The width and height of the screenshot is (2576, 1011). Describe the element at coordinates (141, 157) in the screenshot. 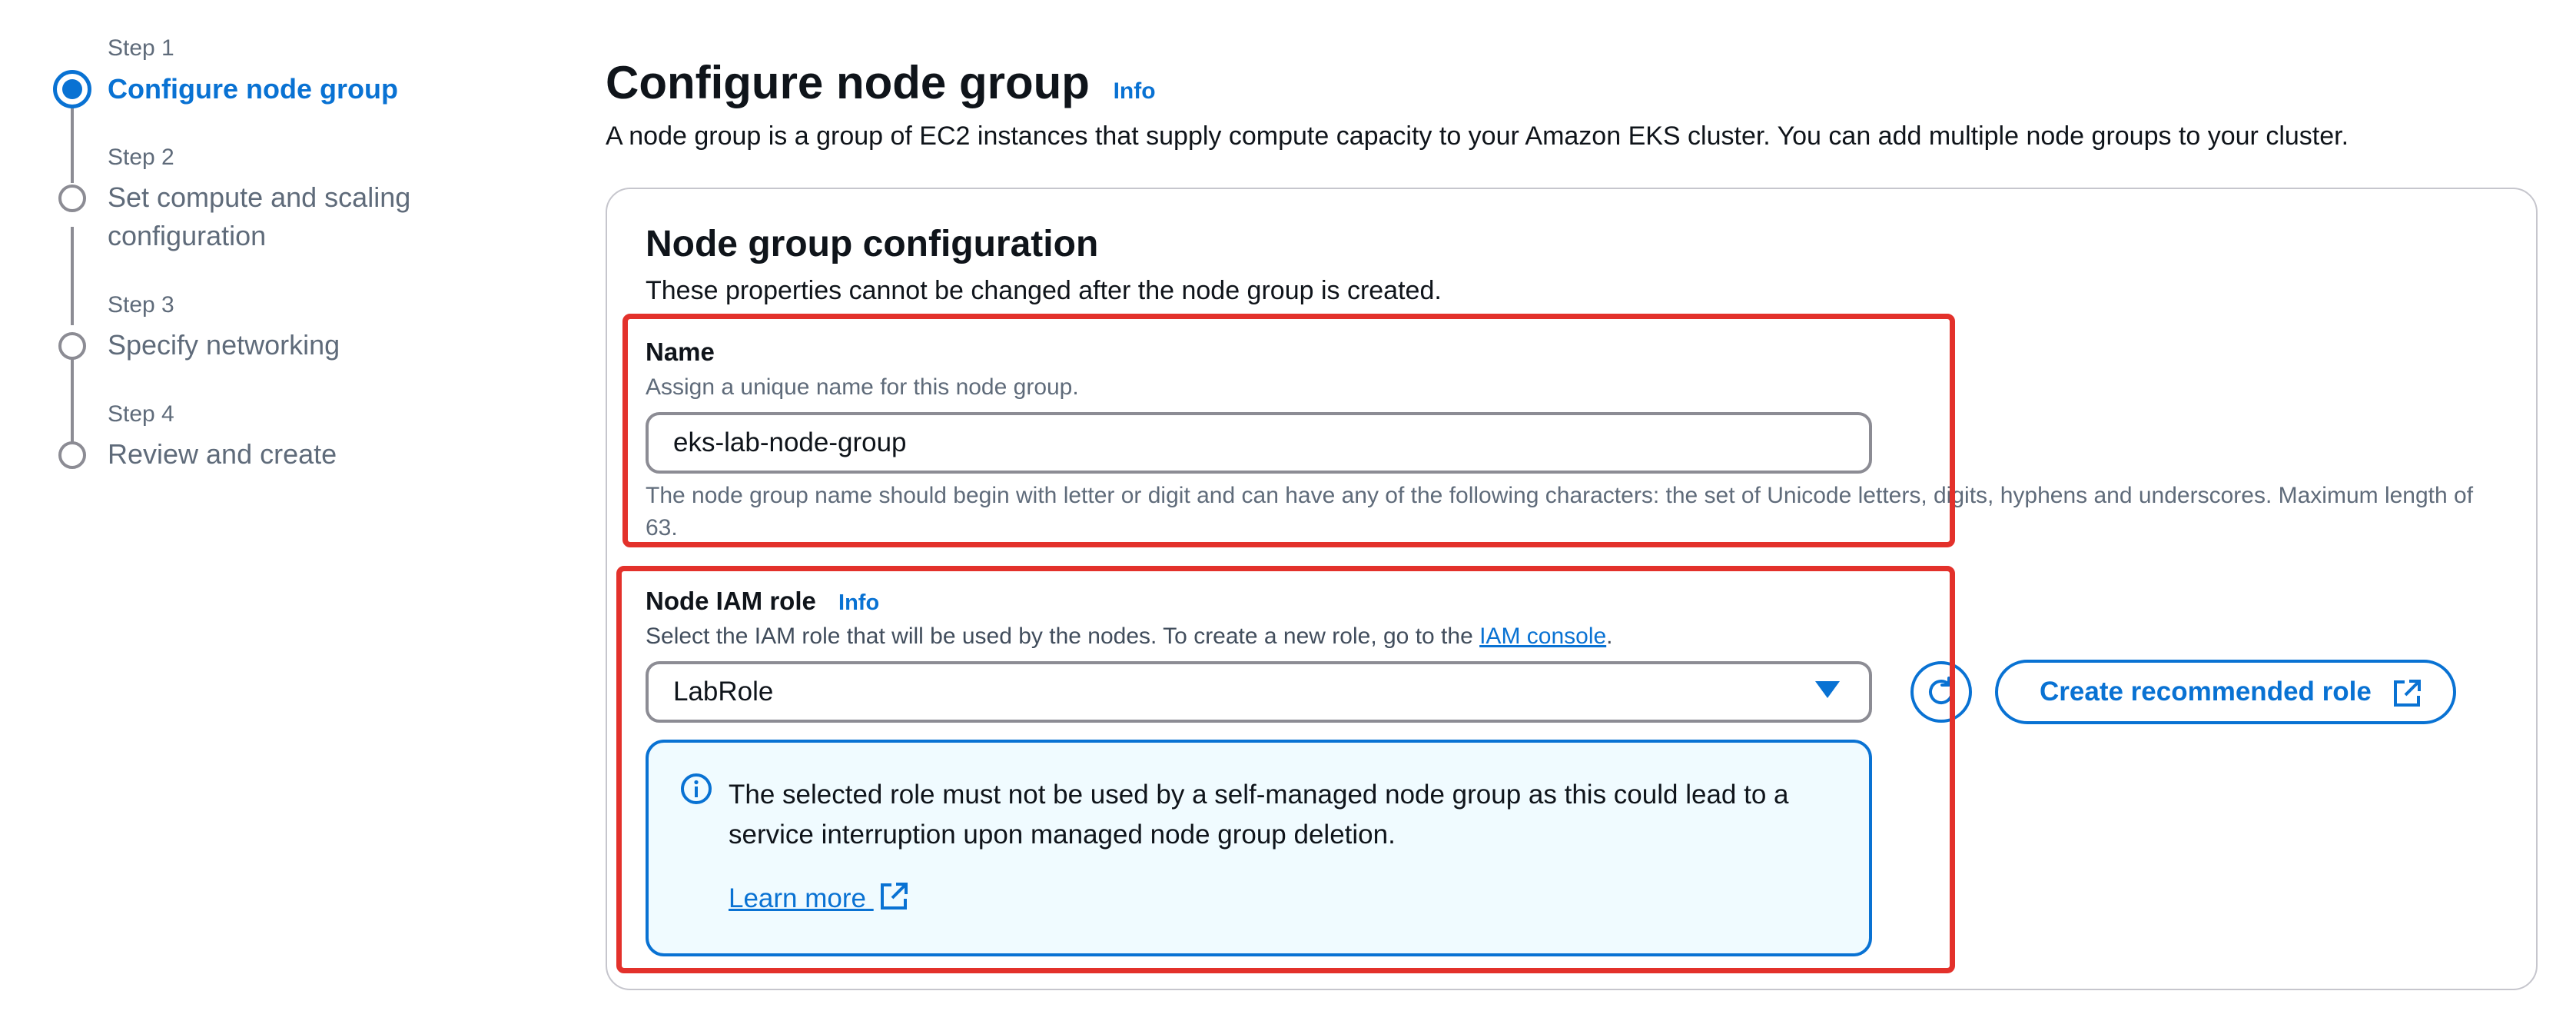

I see `step-2-label: Step 2` at that location.